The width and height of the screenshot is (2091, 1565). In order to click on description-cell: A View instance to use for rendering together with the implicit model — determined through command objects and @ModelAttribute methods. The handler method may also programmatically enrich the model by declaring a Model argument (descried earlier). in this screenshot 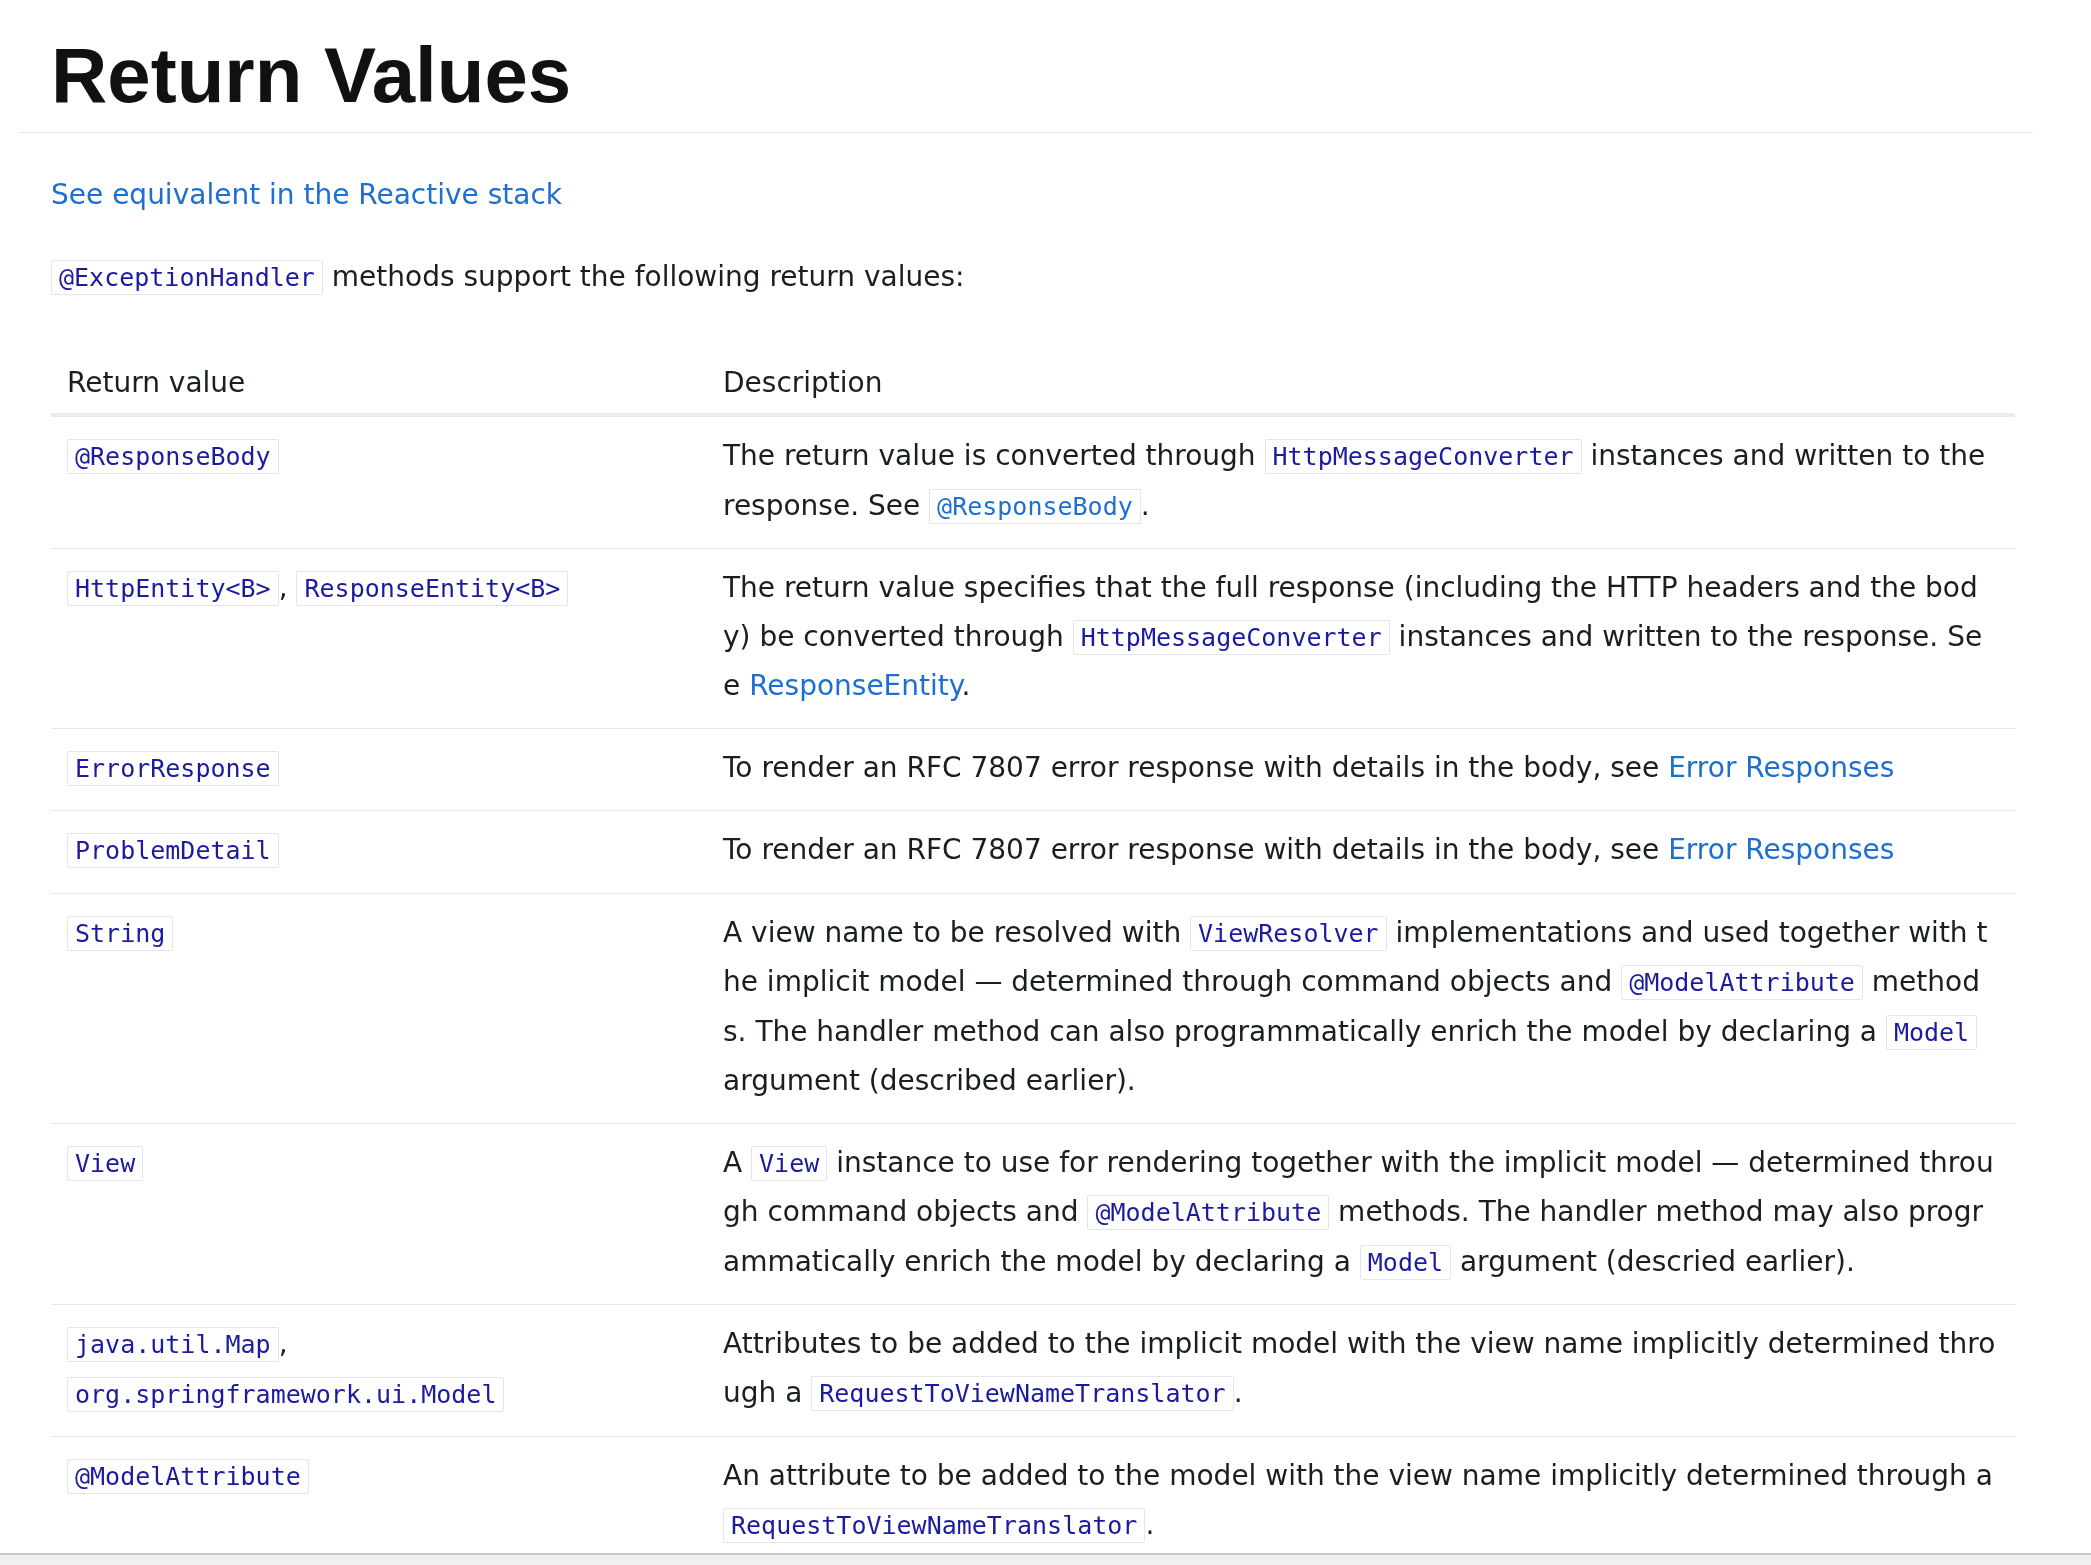, I will do `click(1361, 1214)`.